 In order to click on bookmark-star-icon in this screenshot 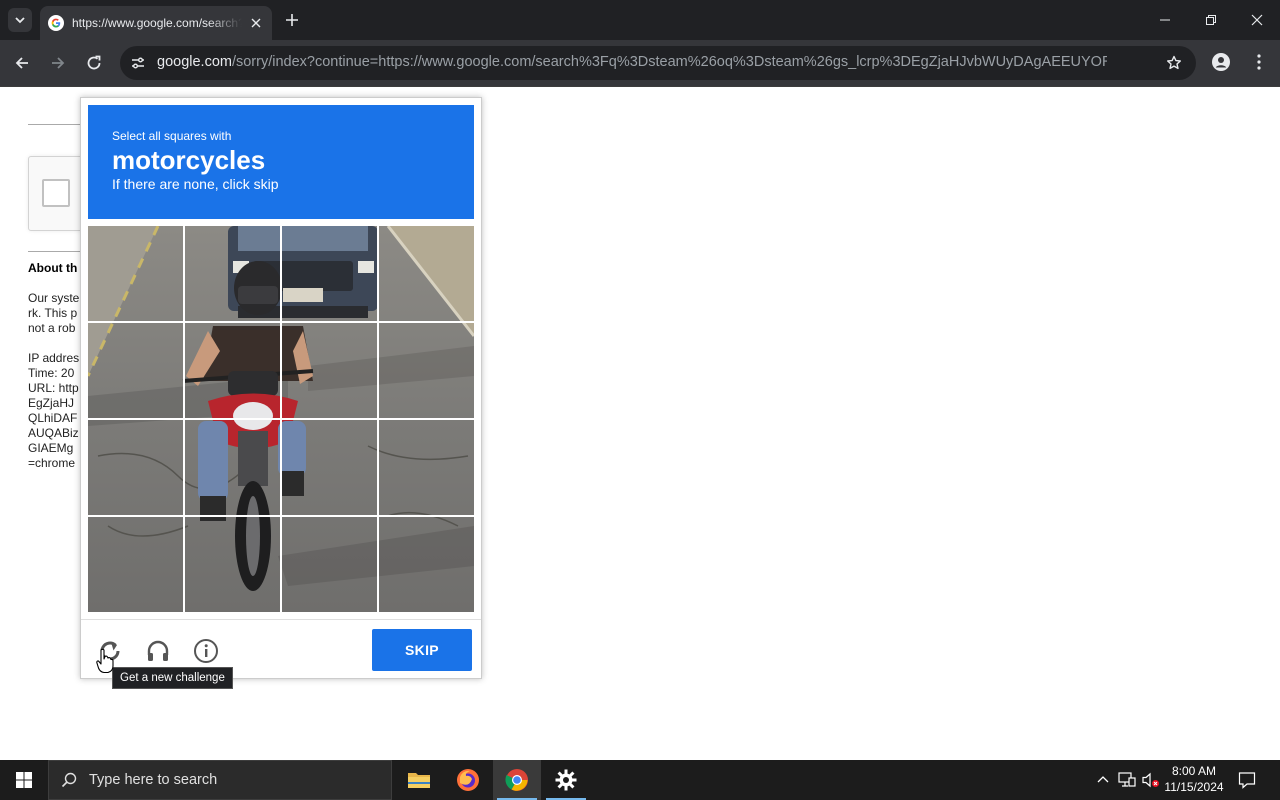, I will do `click(1174, 63)`.